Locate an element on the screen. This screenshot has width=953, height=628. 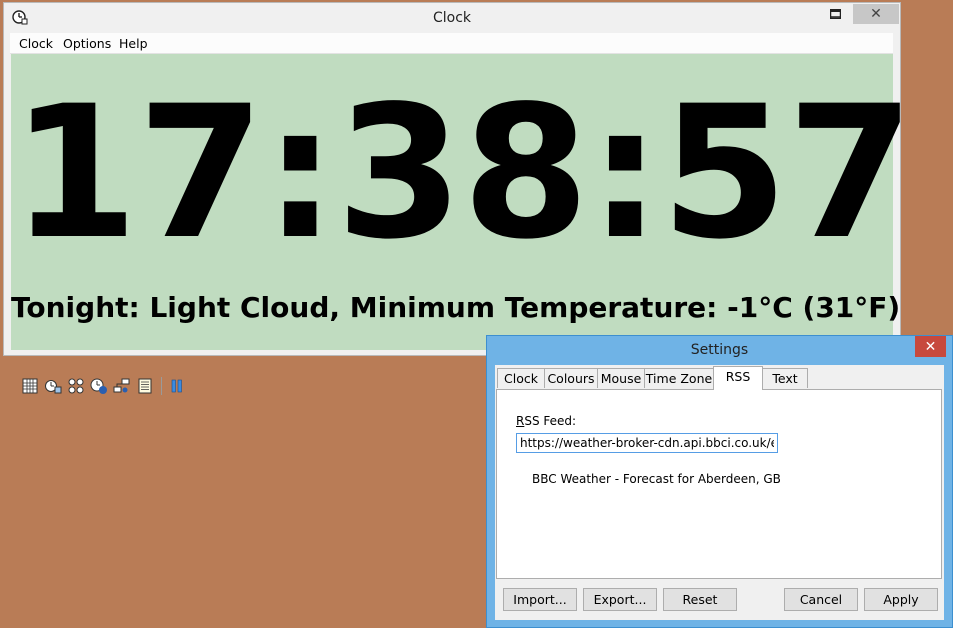
close-button: ✕ is located at coordinates (876, 14).